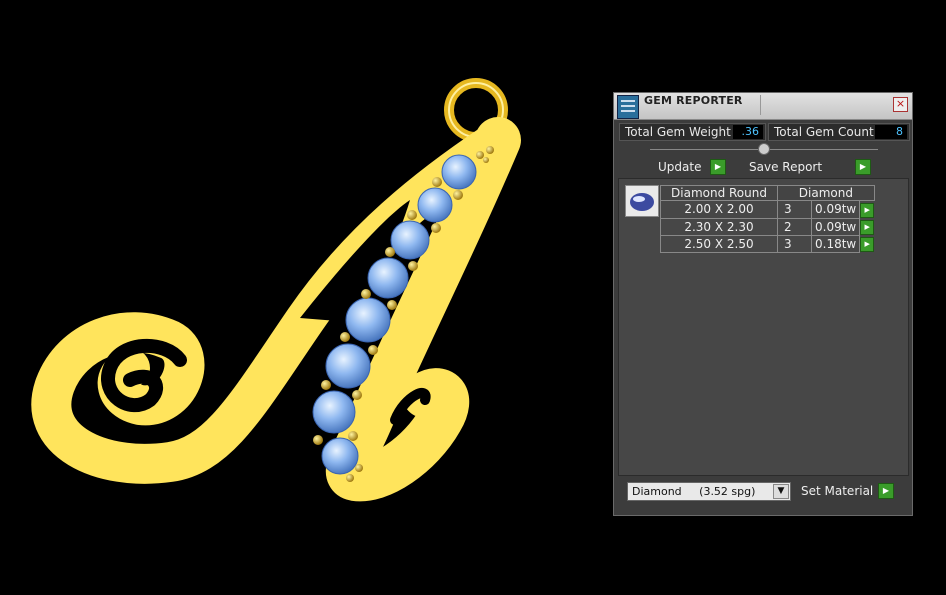  I want to click on update-button: Update ▶, so click(691, 167).